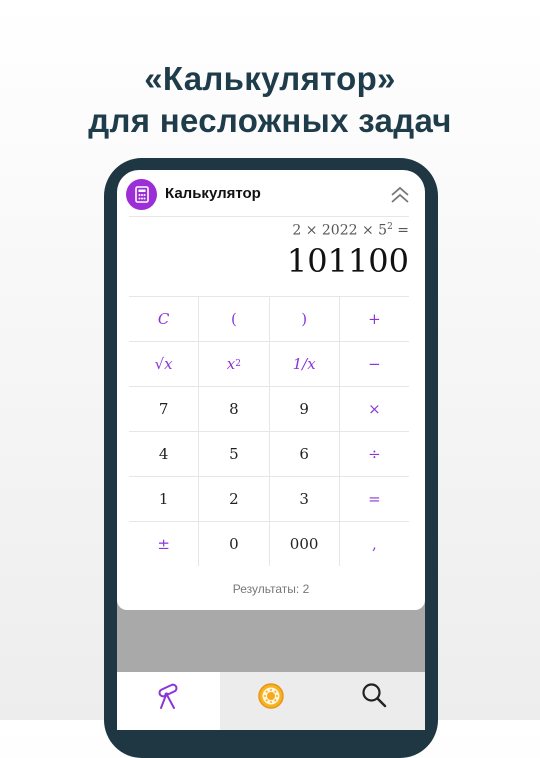  I want to click on open-paren-key: (, so click(234, 319).